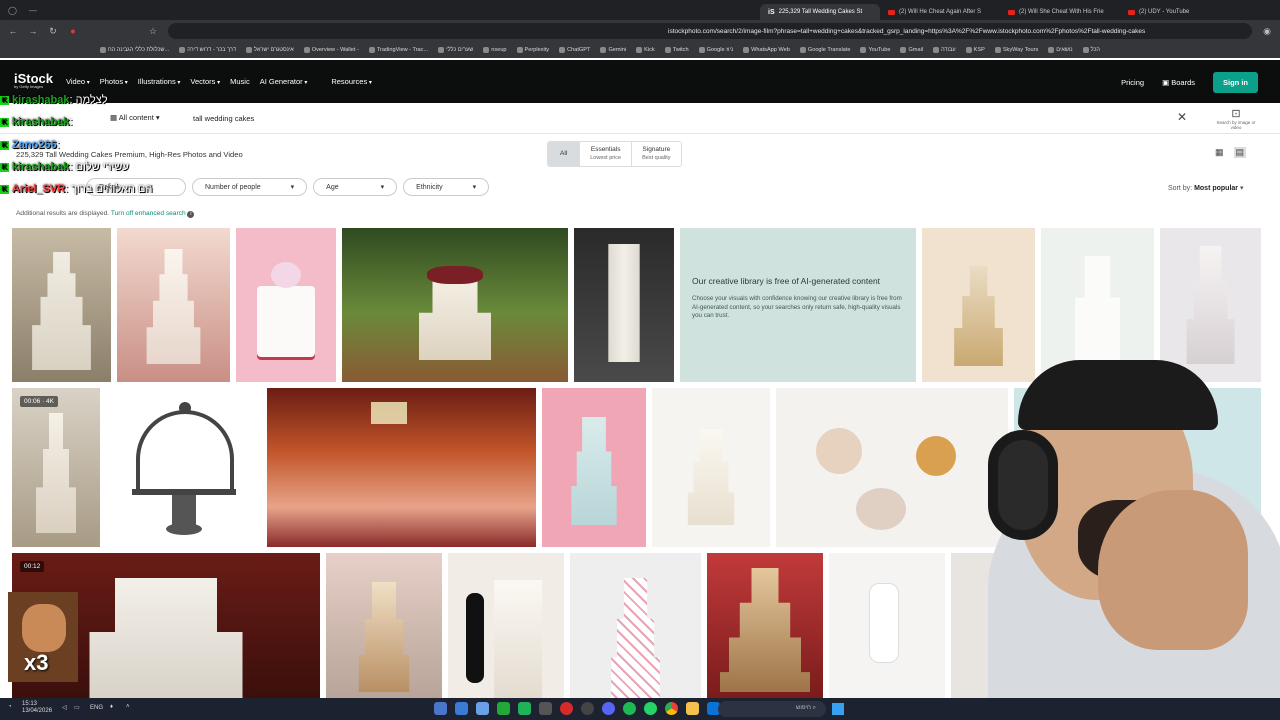 The height and width of the screenshot is (720, 1280). I want to click on language-indicator: ENG, so click(96, 708).